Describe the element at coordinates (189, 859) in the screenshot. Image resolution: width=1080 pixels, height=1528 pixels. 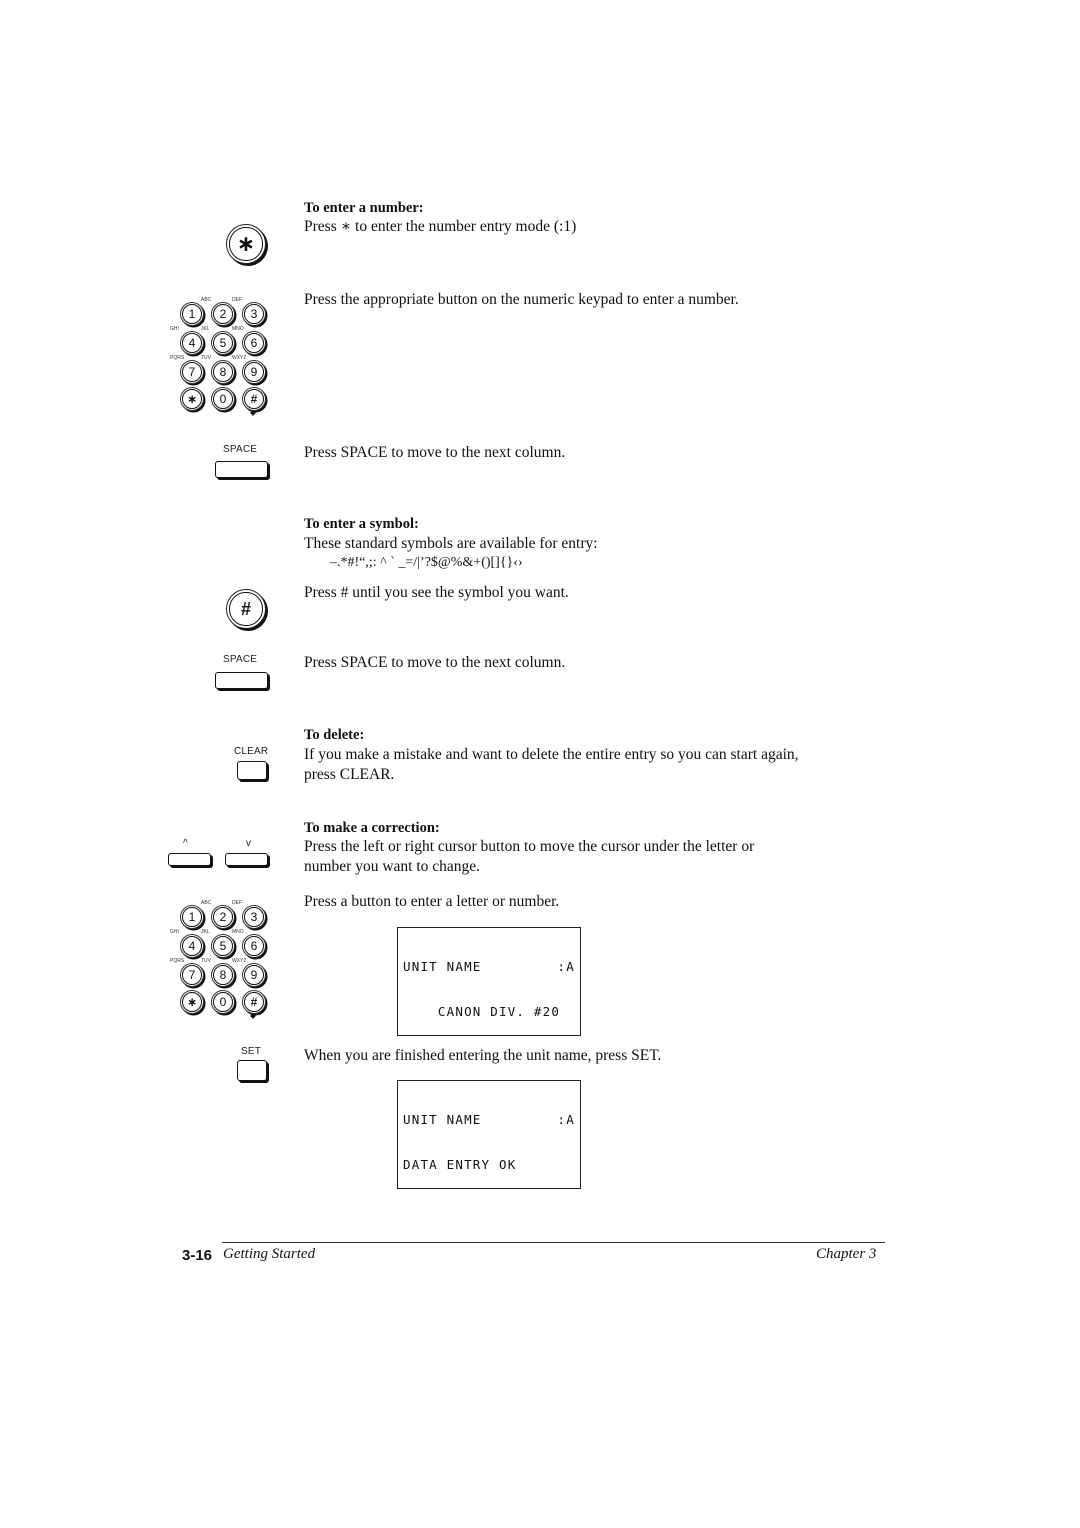
I see `cursor-left-key-icon` at that location.